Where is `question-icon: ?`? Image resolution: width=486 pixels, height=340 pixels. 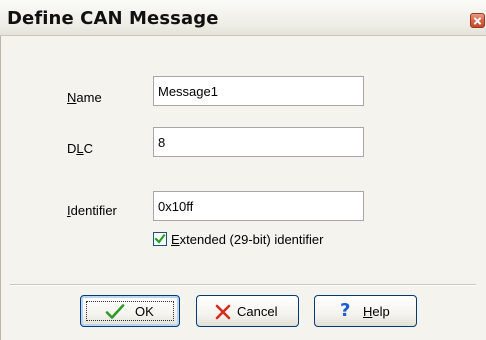
question-icon: ? is located at coordinates (345, 310).